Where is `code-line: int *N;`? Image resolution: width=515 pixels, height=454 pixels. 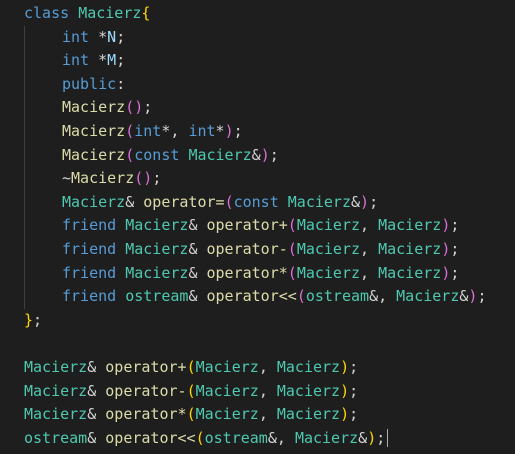 code-line: int *N; is located at coordinates (257, 37).